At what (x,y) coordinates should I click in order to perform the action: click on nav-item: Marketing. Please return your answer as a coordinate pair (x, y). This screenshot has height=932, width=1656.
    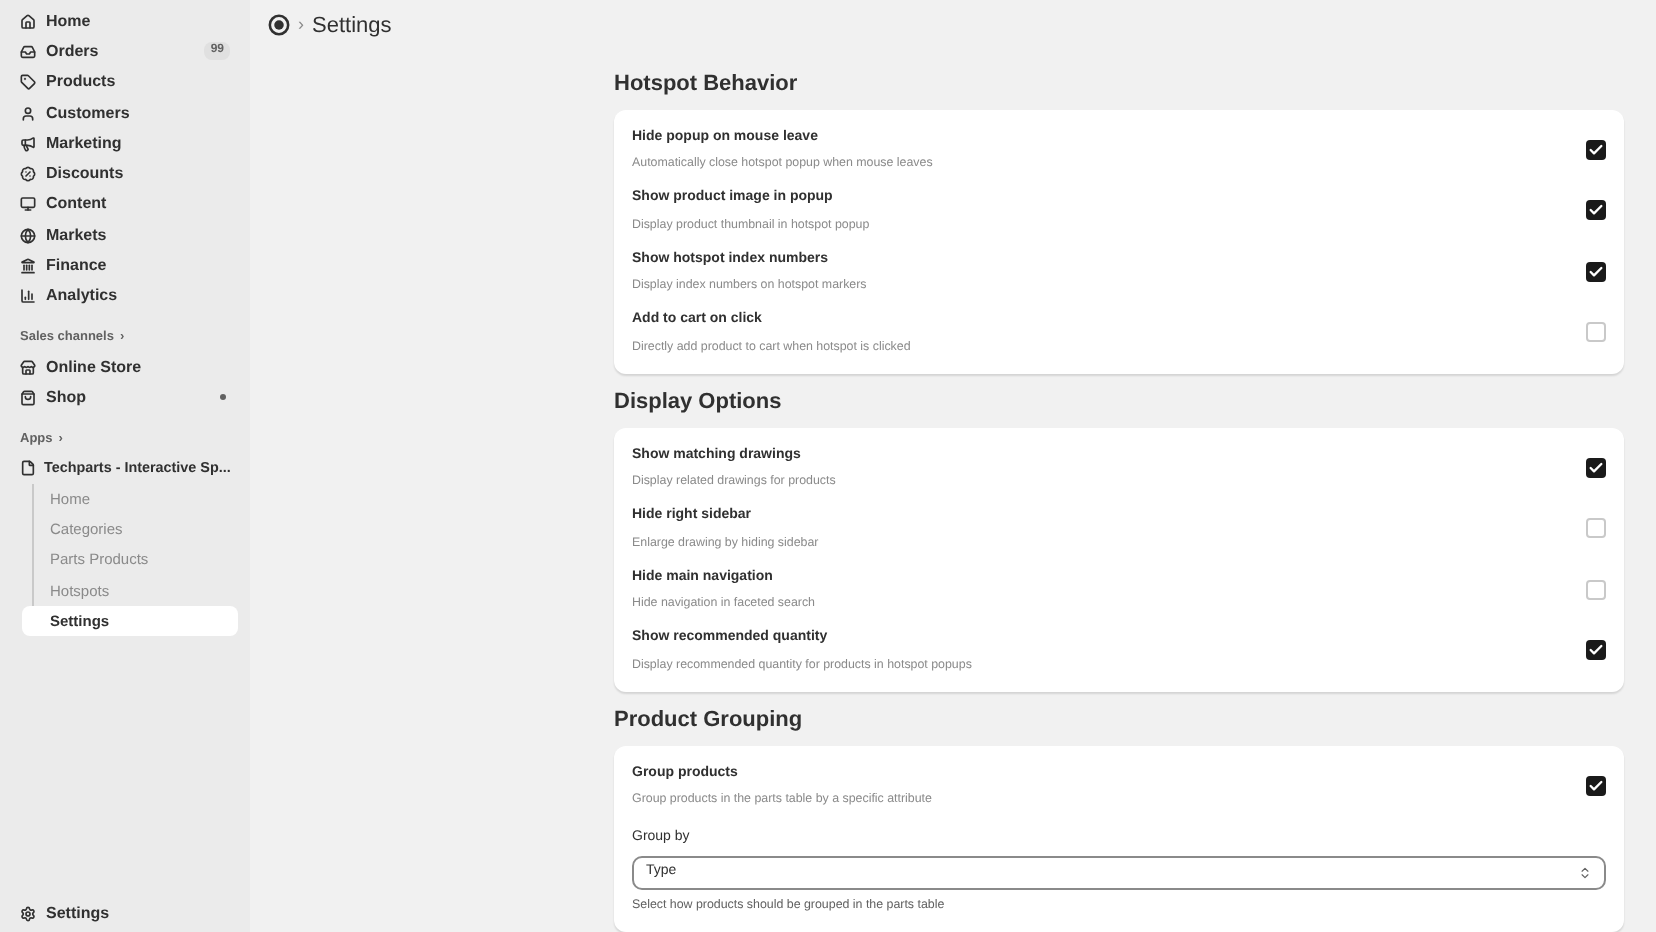
    Looking at the image, I should click on (125, 143).